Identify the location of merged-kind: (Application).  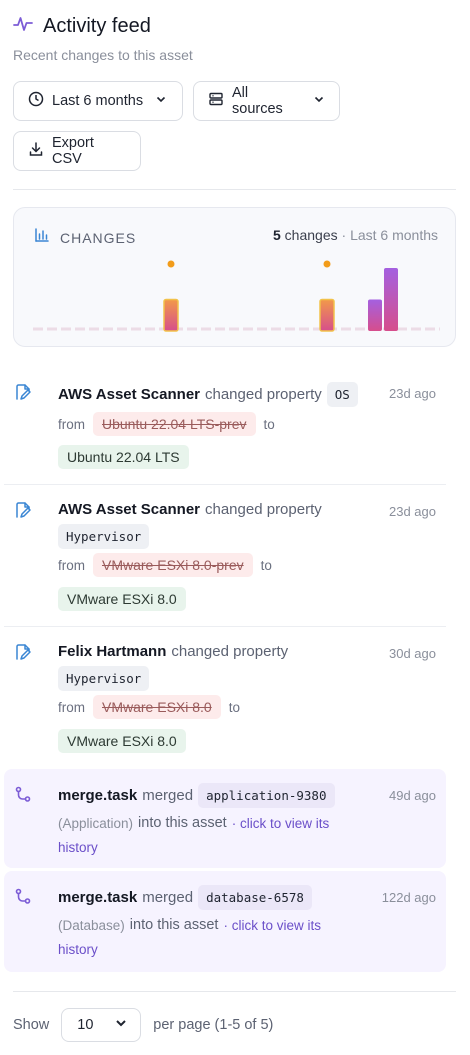
(96, 823).